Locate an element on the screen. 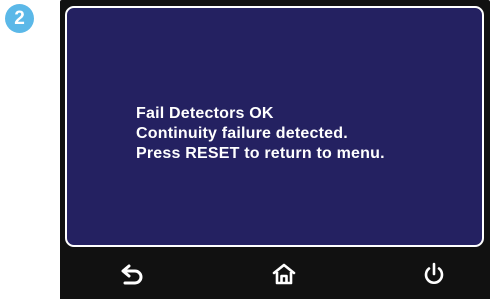 The image size is (490, 299). message-line-3: Press RESET to return to menu. is located at coordinates (260, 153).